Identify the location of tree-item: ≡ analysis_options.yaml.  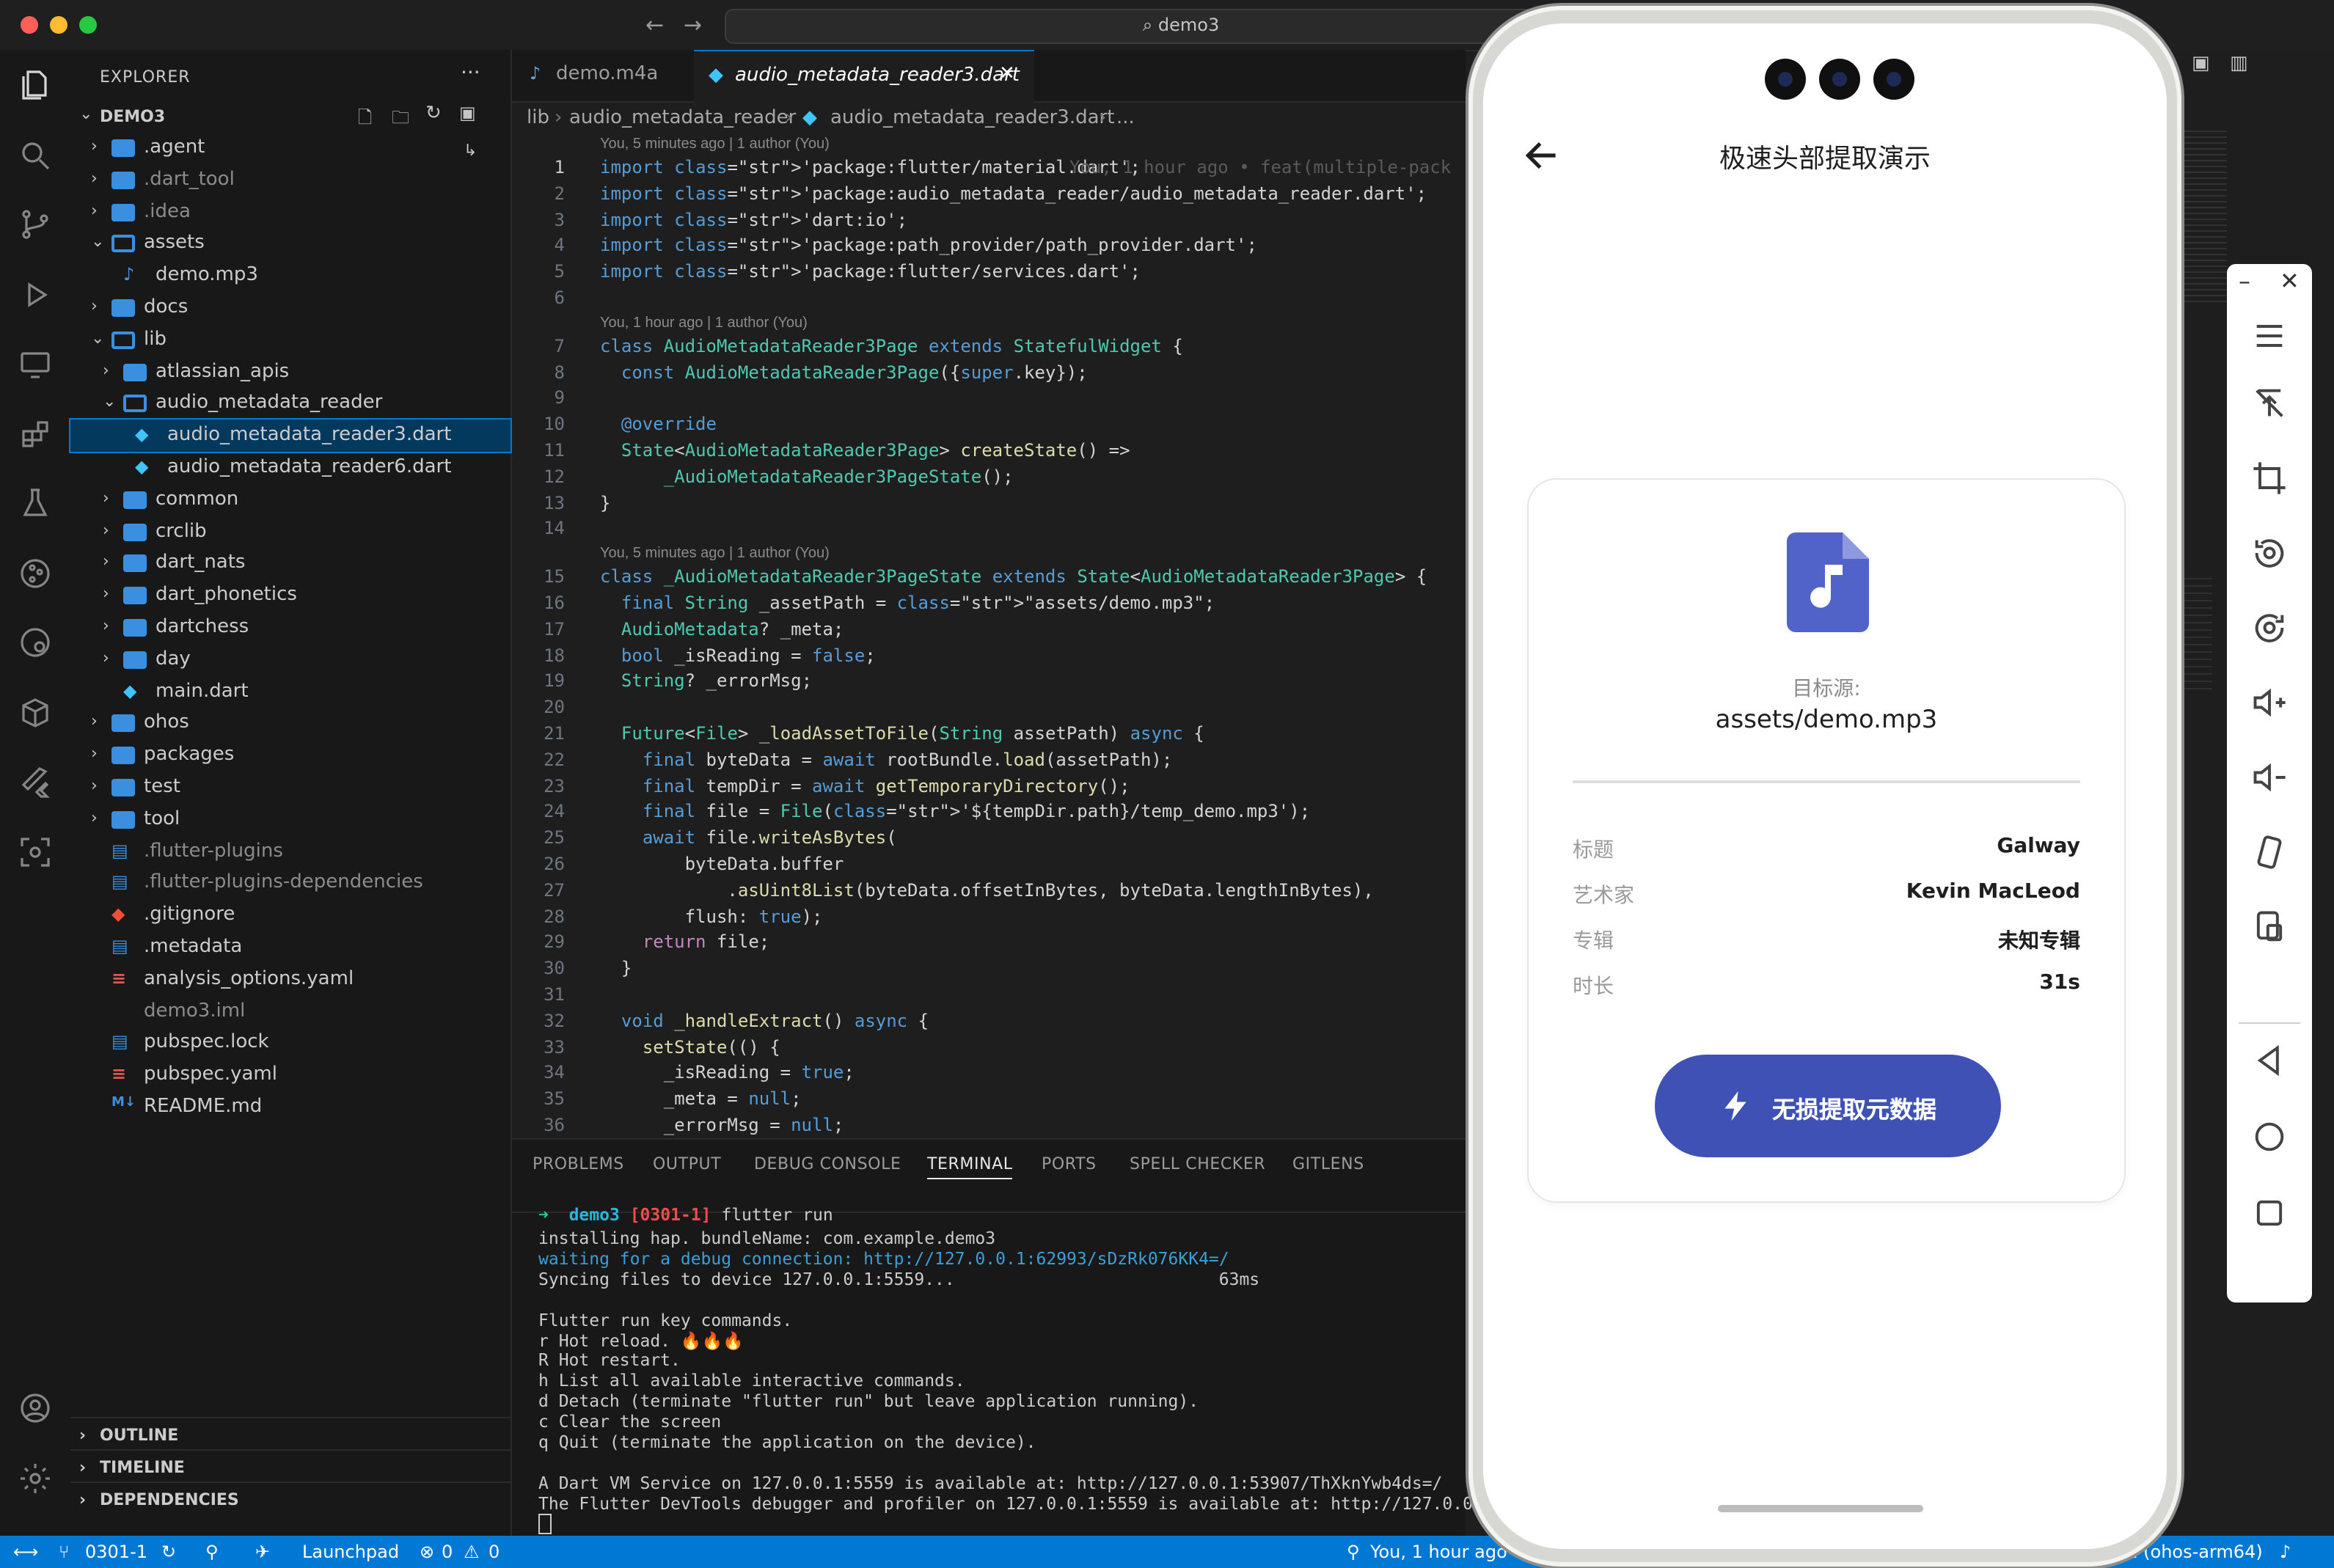
(290, 980).